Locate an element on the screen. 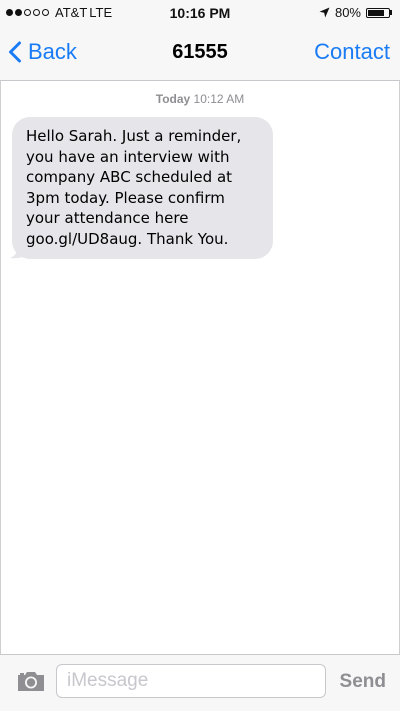 This screenshot has width=400, height=711. battery-icon is located at coordinates (379, 12).